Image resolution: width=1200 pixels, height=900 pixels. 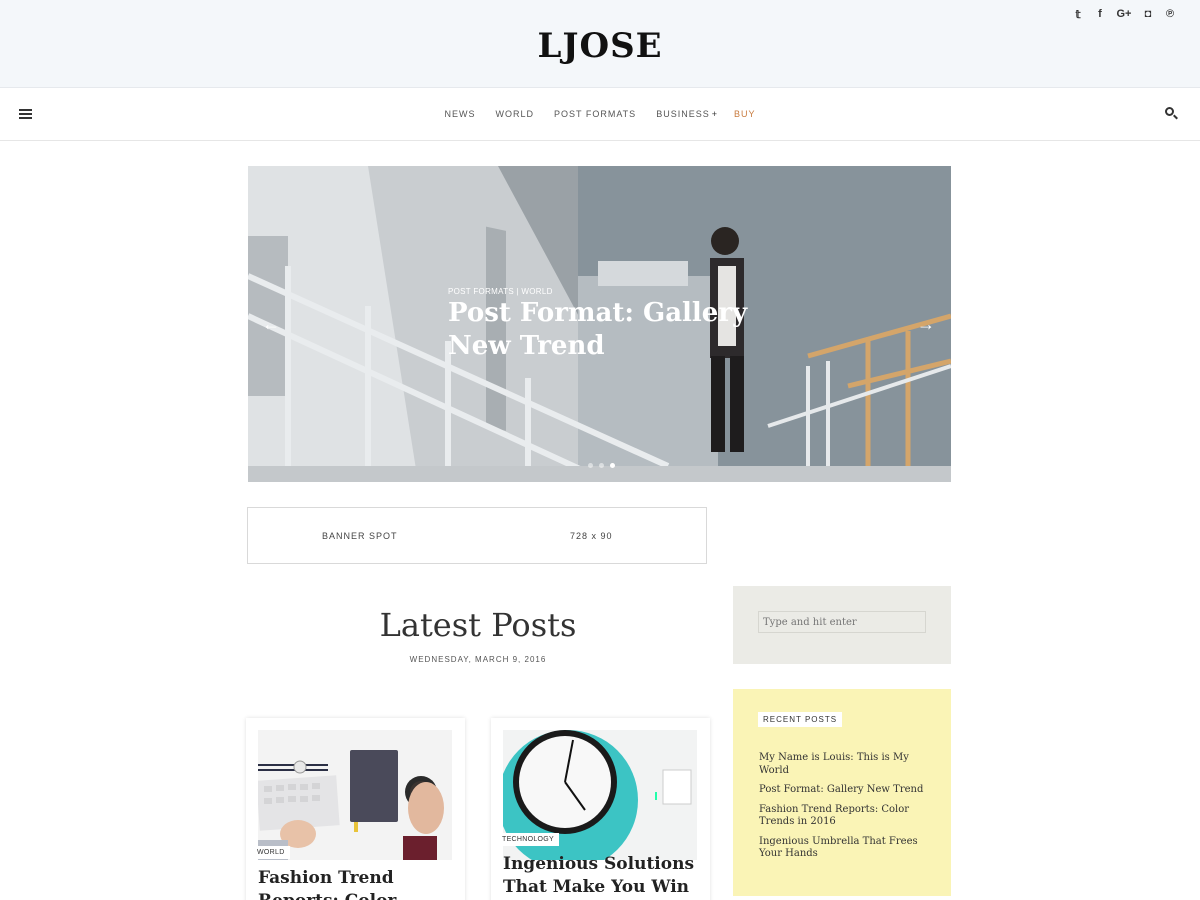 What do you see at coordinates (477, 535) in the screenshot?
I see `banner-spot: BANNER SPOT 728 x 90` at bounding box center [477, 535].